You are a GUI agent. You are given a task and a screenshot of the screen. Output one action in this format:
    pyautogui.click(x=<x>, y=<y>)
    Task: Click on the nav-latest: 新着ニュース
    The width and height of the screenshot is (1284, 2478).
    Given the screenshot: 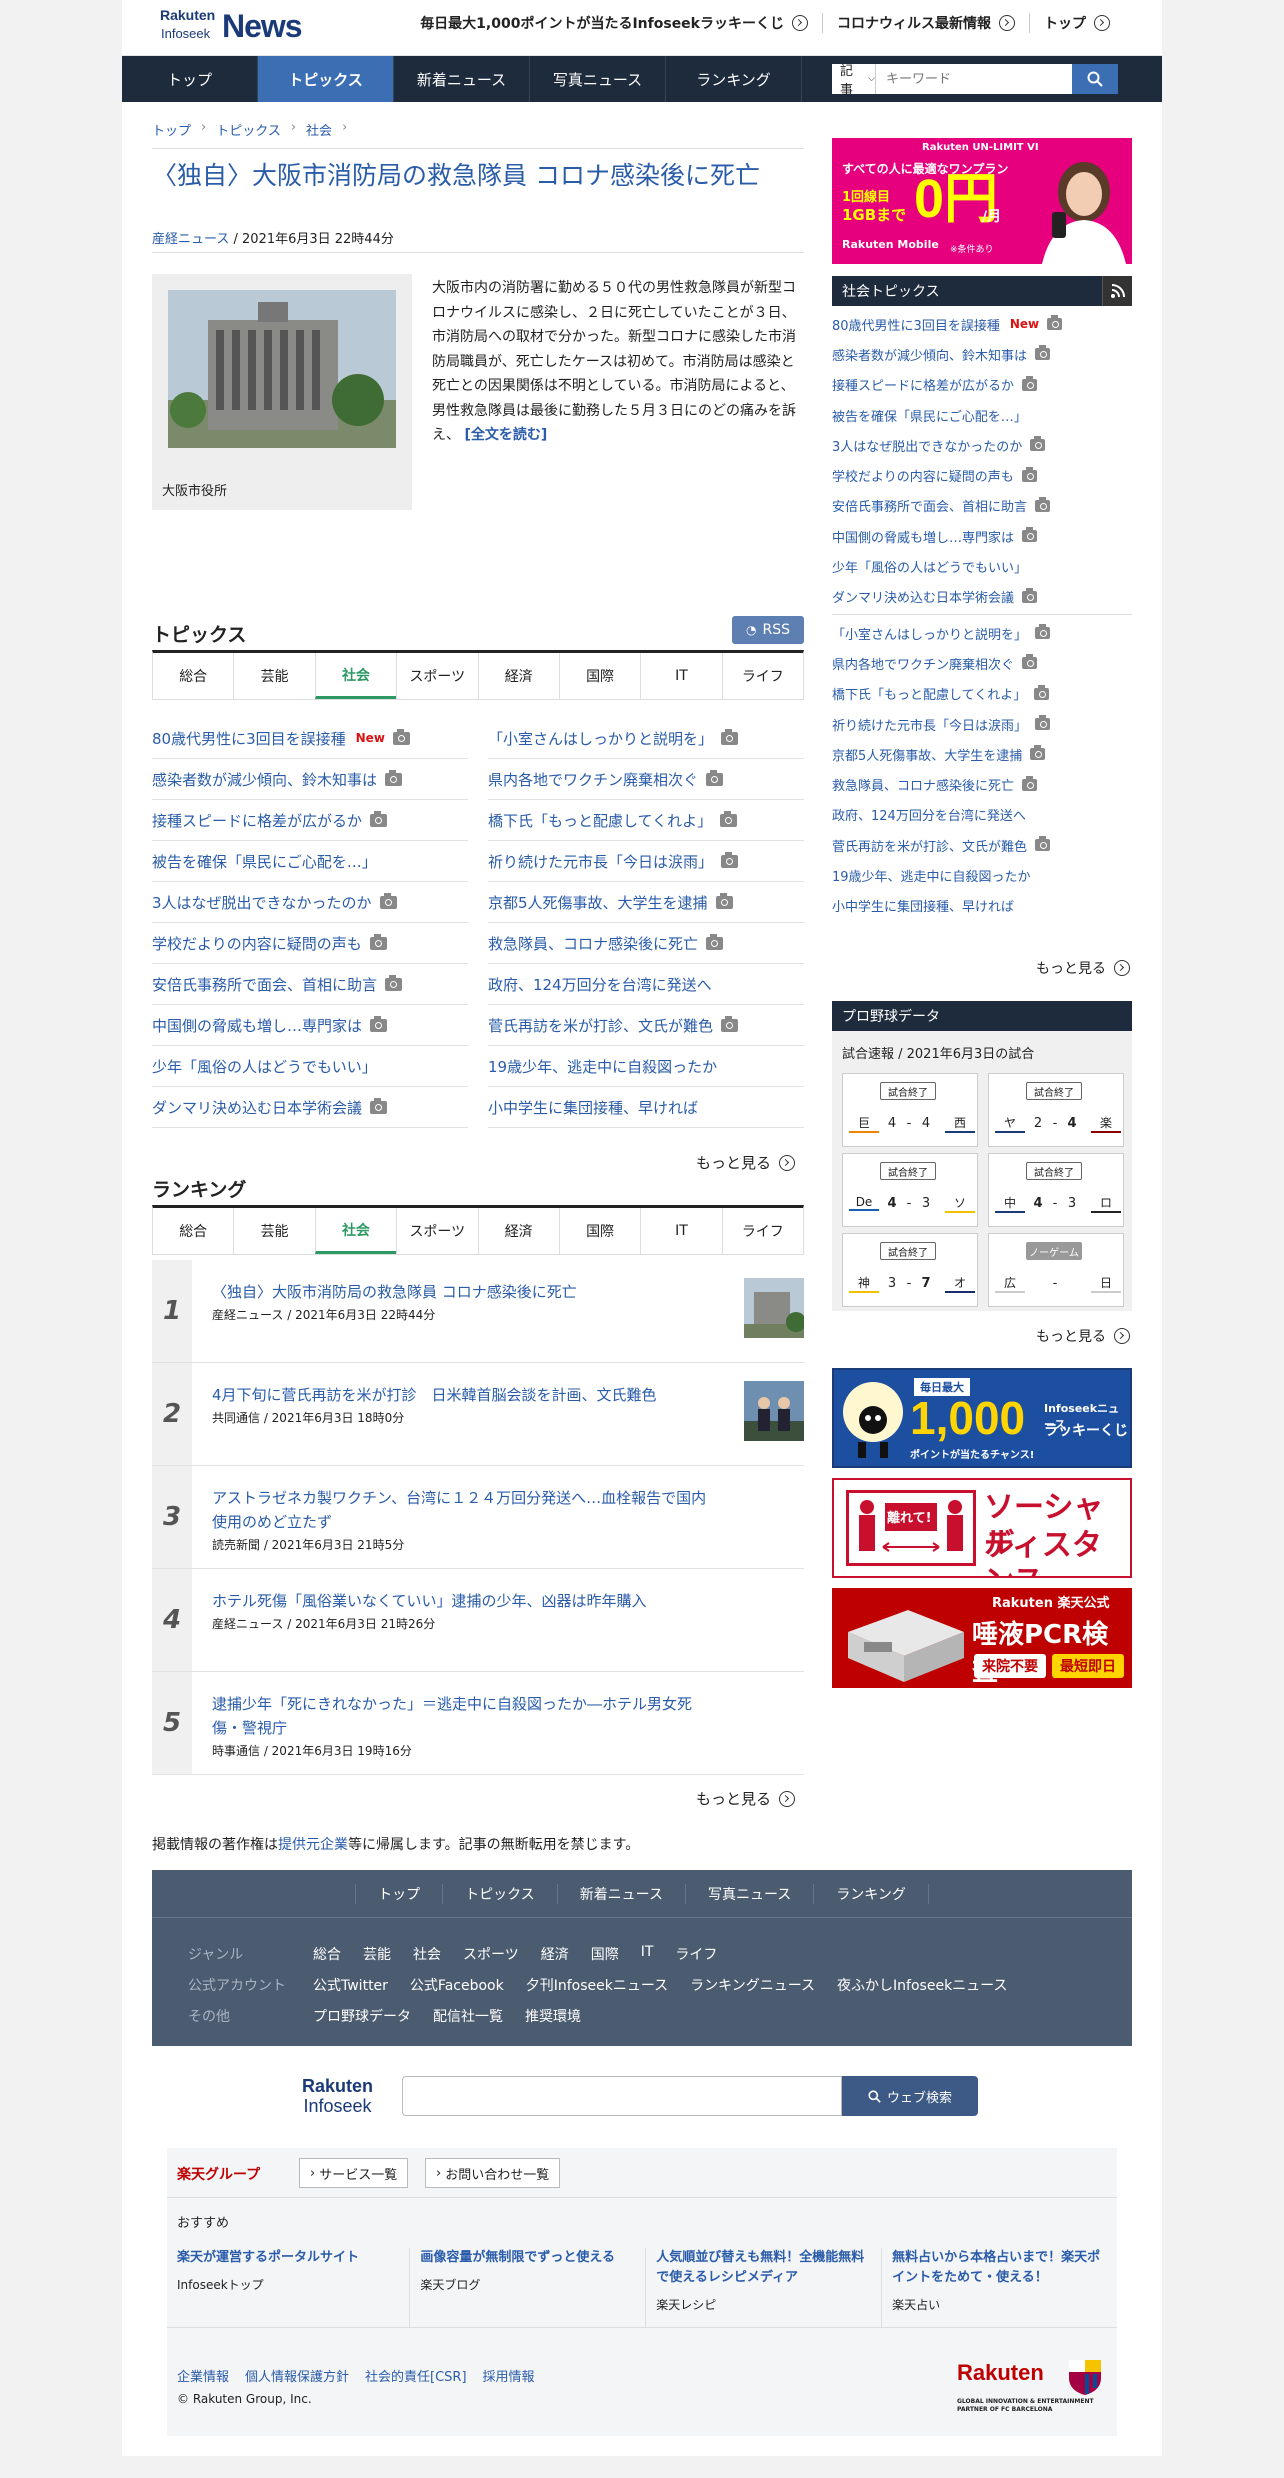 What is the action you would take?
    pyautogui.click(x=462, y=79)
    